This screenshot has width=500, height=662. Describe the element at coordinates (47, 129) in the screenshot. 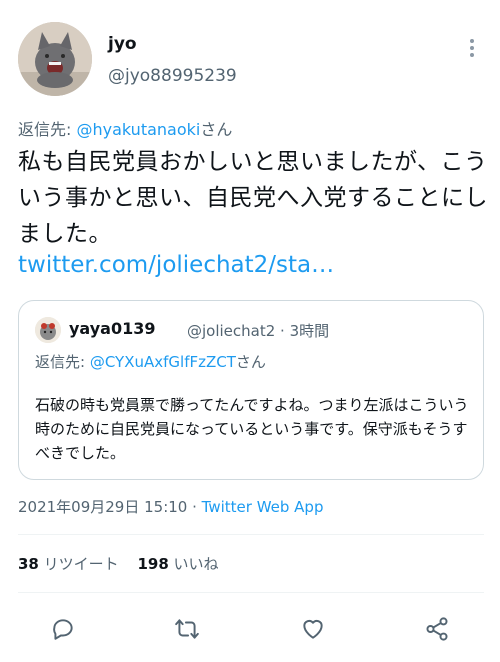

I see `replying-to-prefix: 返信先:` at that location.